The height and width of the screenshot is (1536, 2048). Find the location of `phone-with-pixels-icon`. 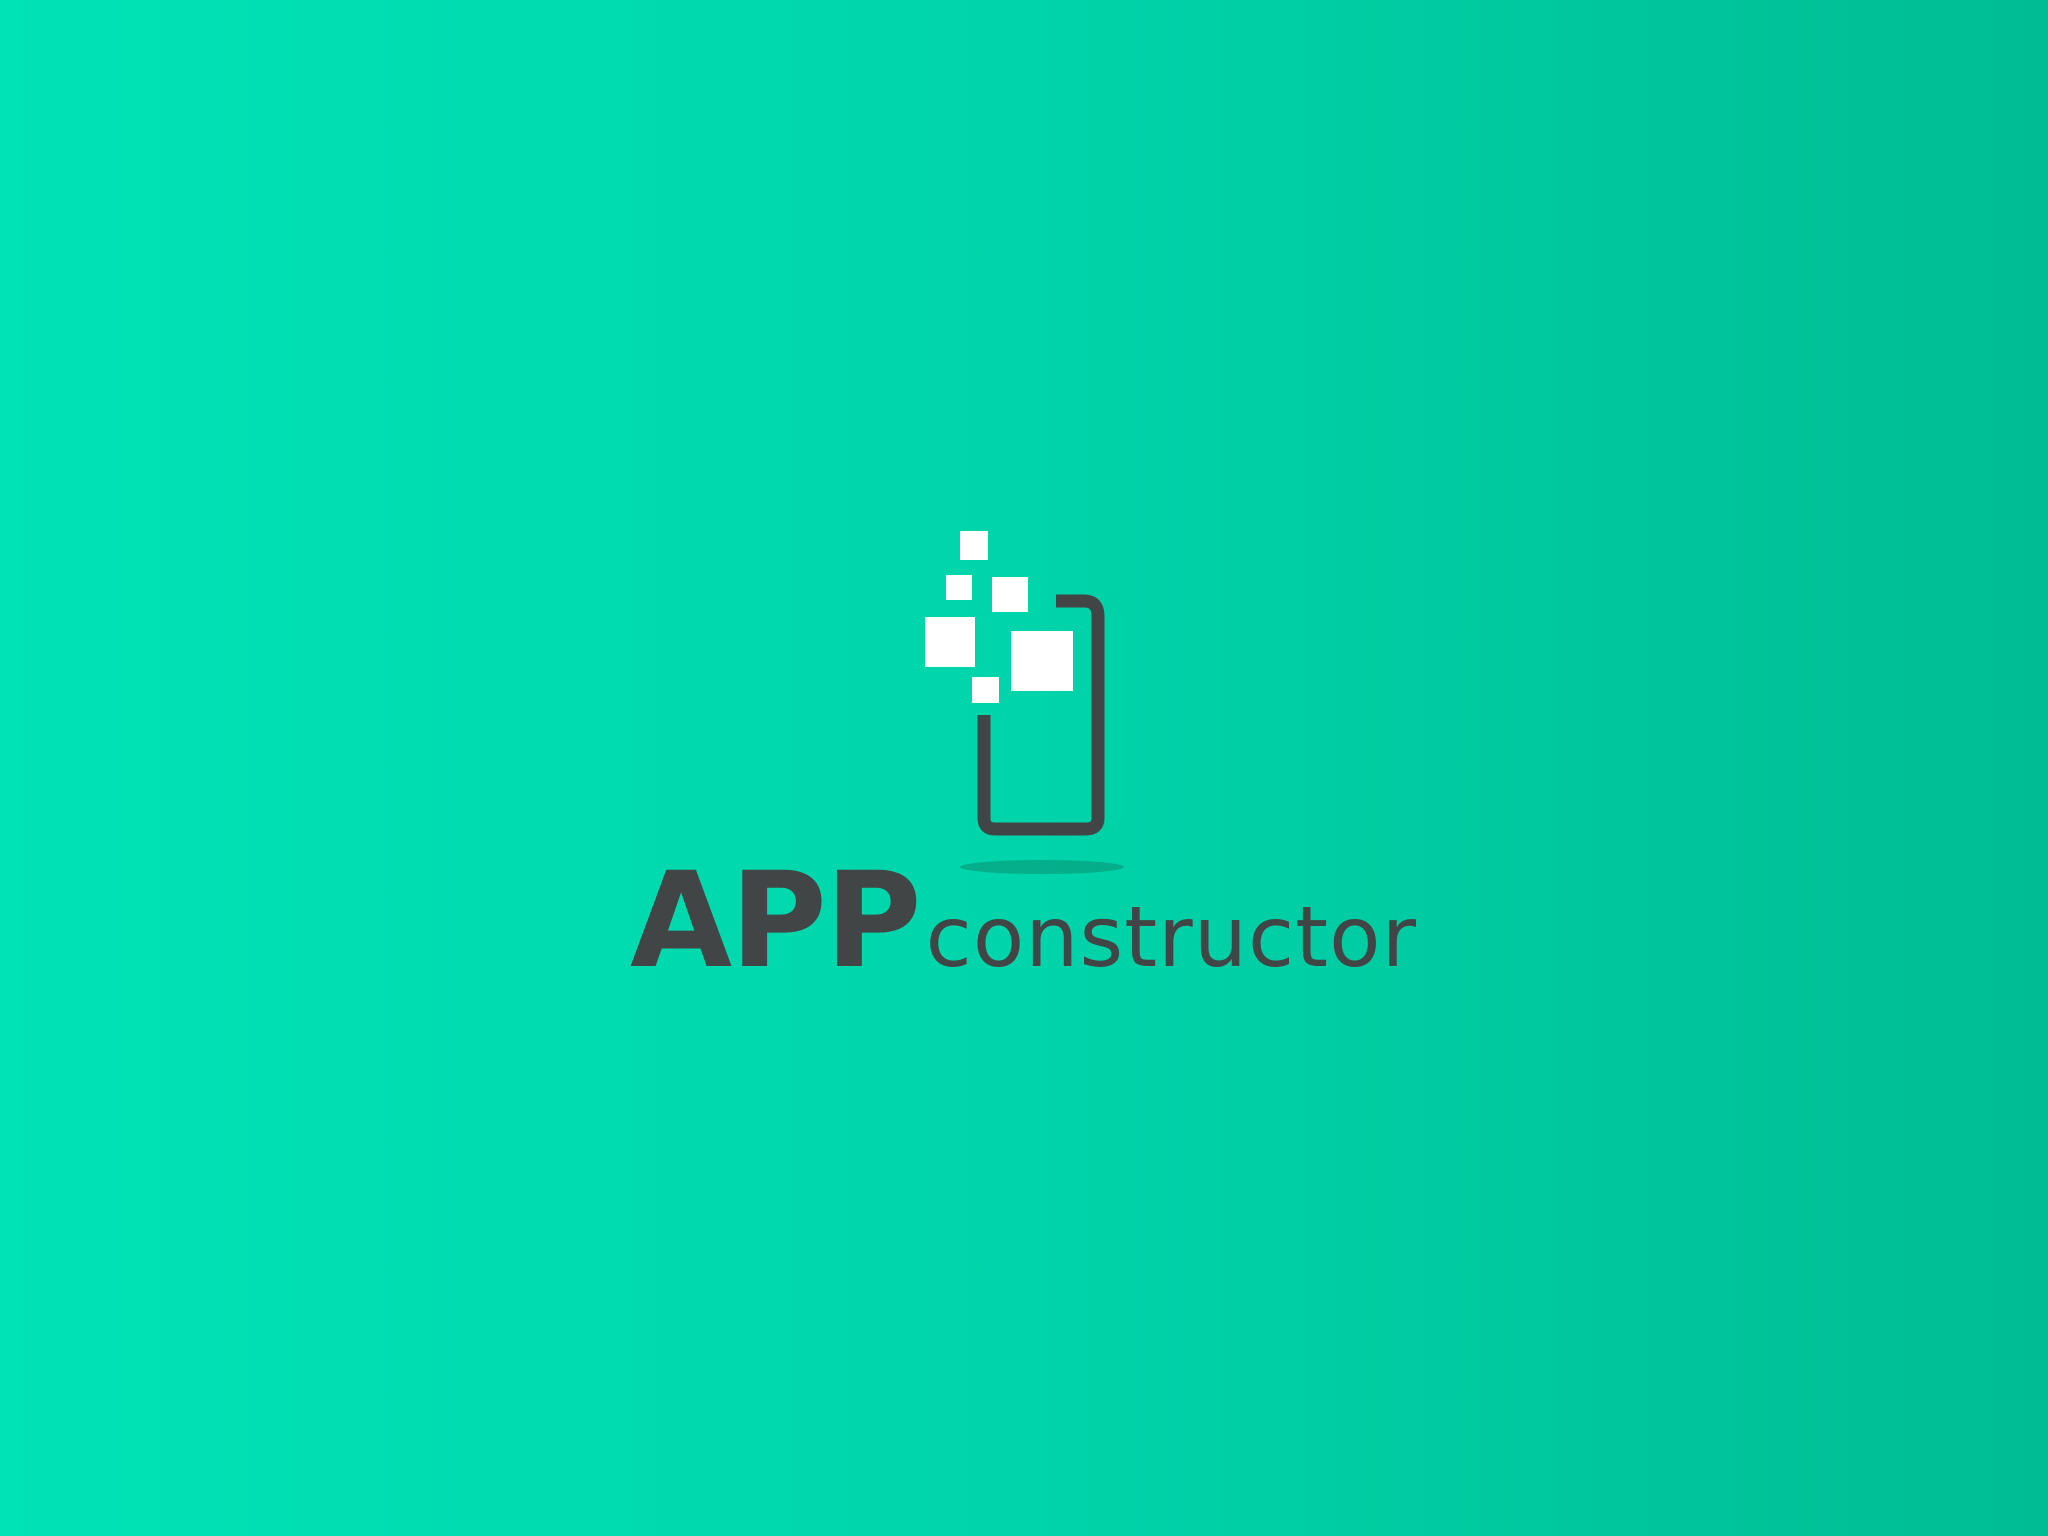

phone-with-pixels-icon is located at coordinates (1024, 702).